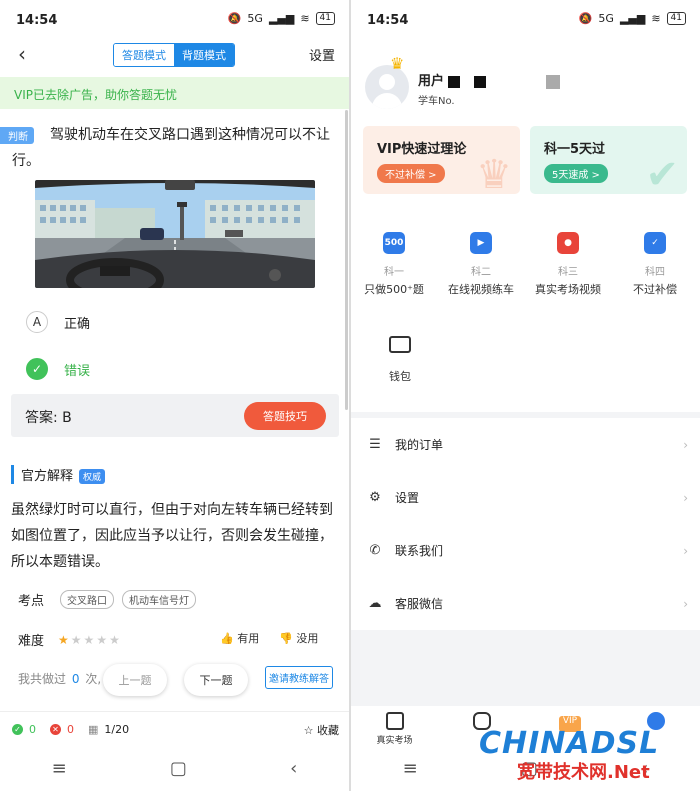 The height and width of the screenshot is (791, 700). Describe the element at coordinates (322, 54) in the screenshot. I see `settings-button: 设置` at that location.